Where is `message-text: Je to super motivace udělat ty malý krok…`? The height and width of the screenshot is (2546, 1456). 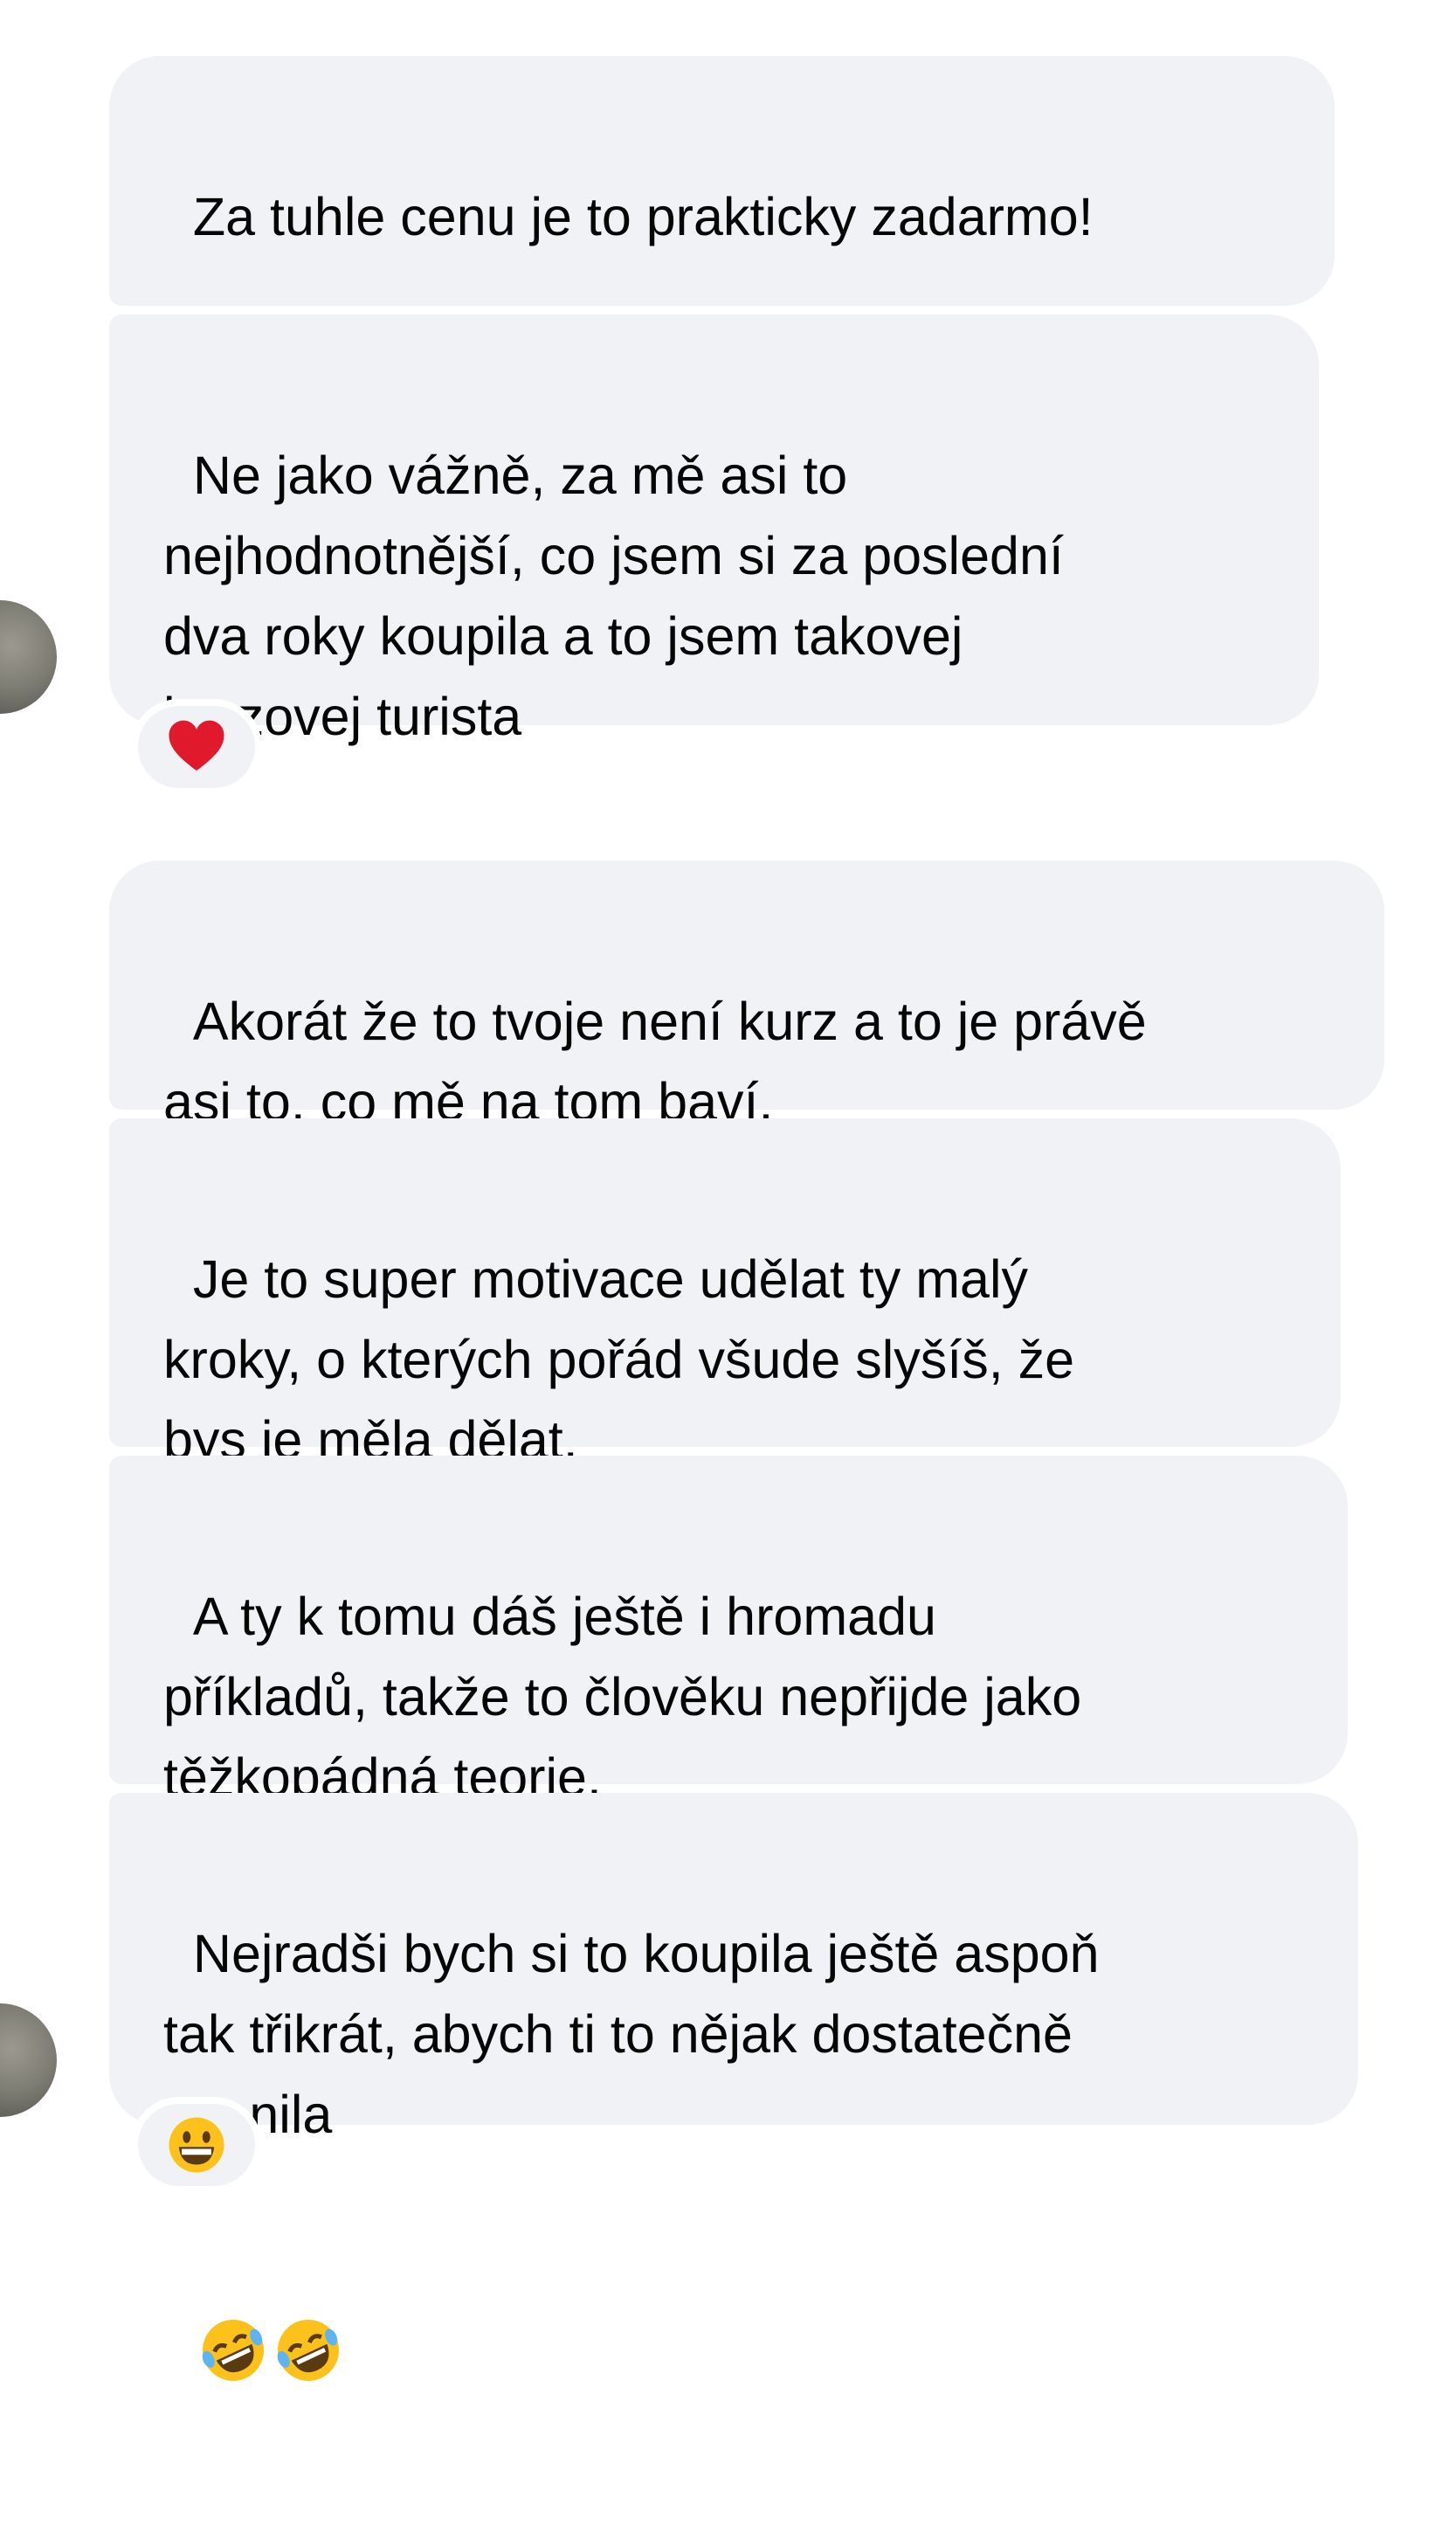 message-text: Je to super motivace udělat ty malý krok… is located at coordinates (619, 1359).